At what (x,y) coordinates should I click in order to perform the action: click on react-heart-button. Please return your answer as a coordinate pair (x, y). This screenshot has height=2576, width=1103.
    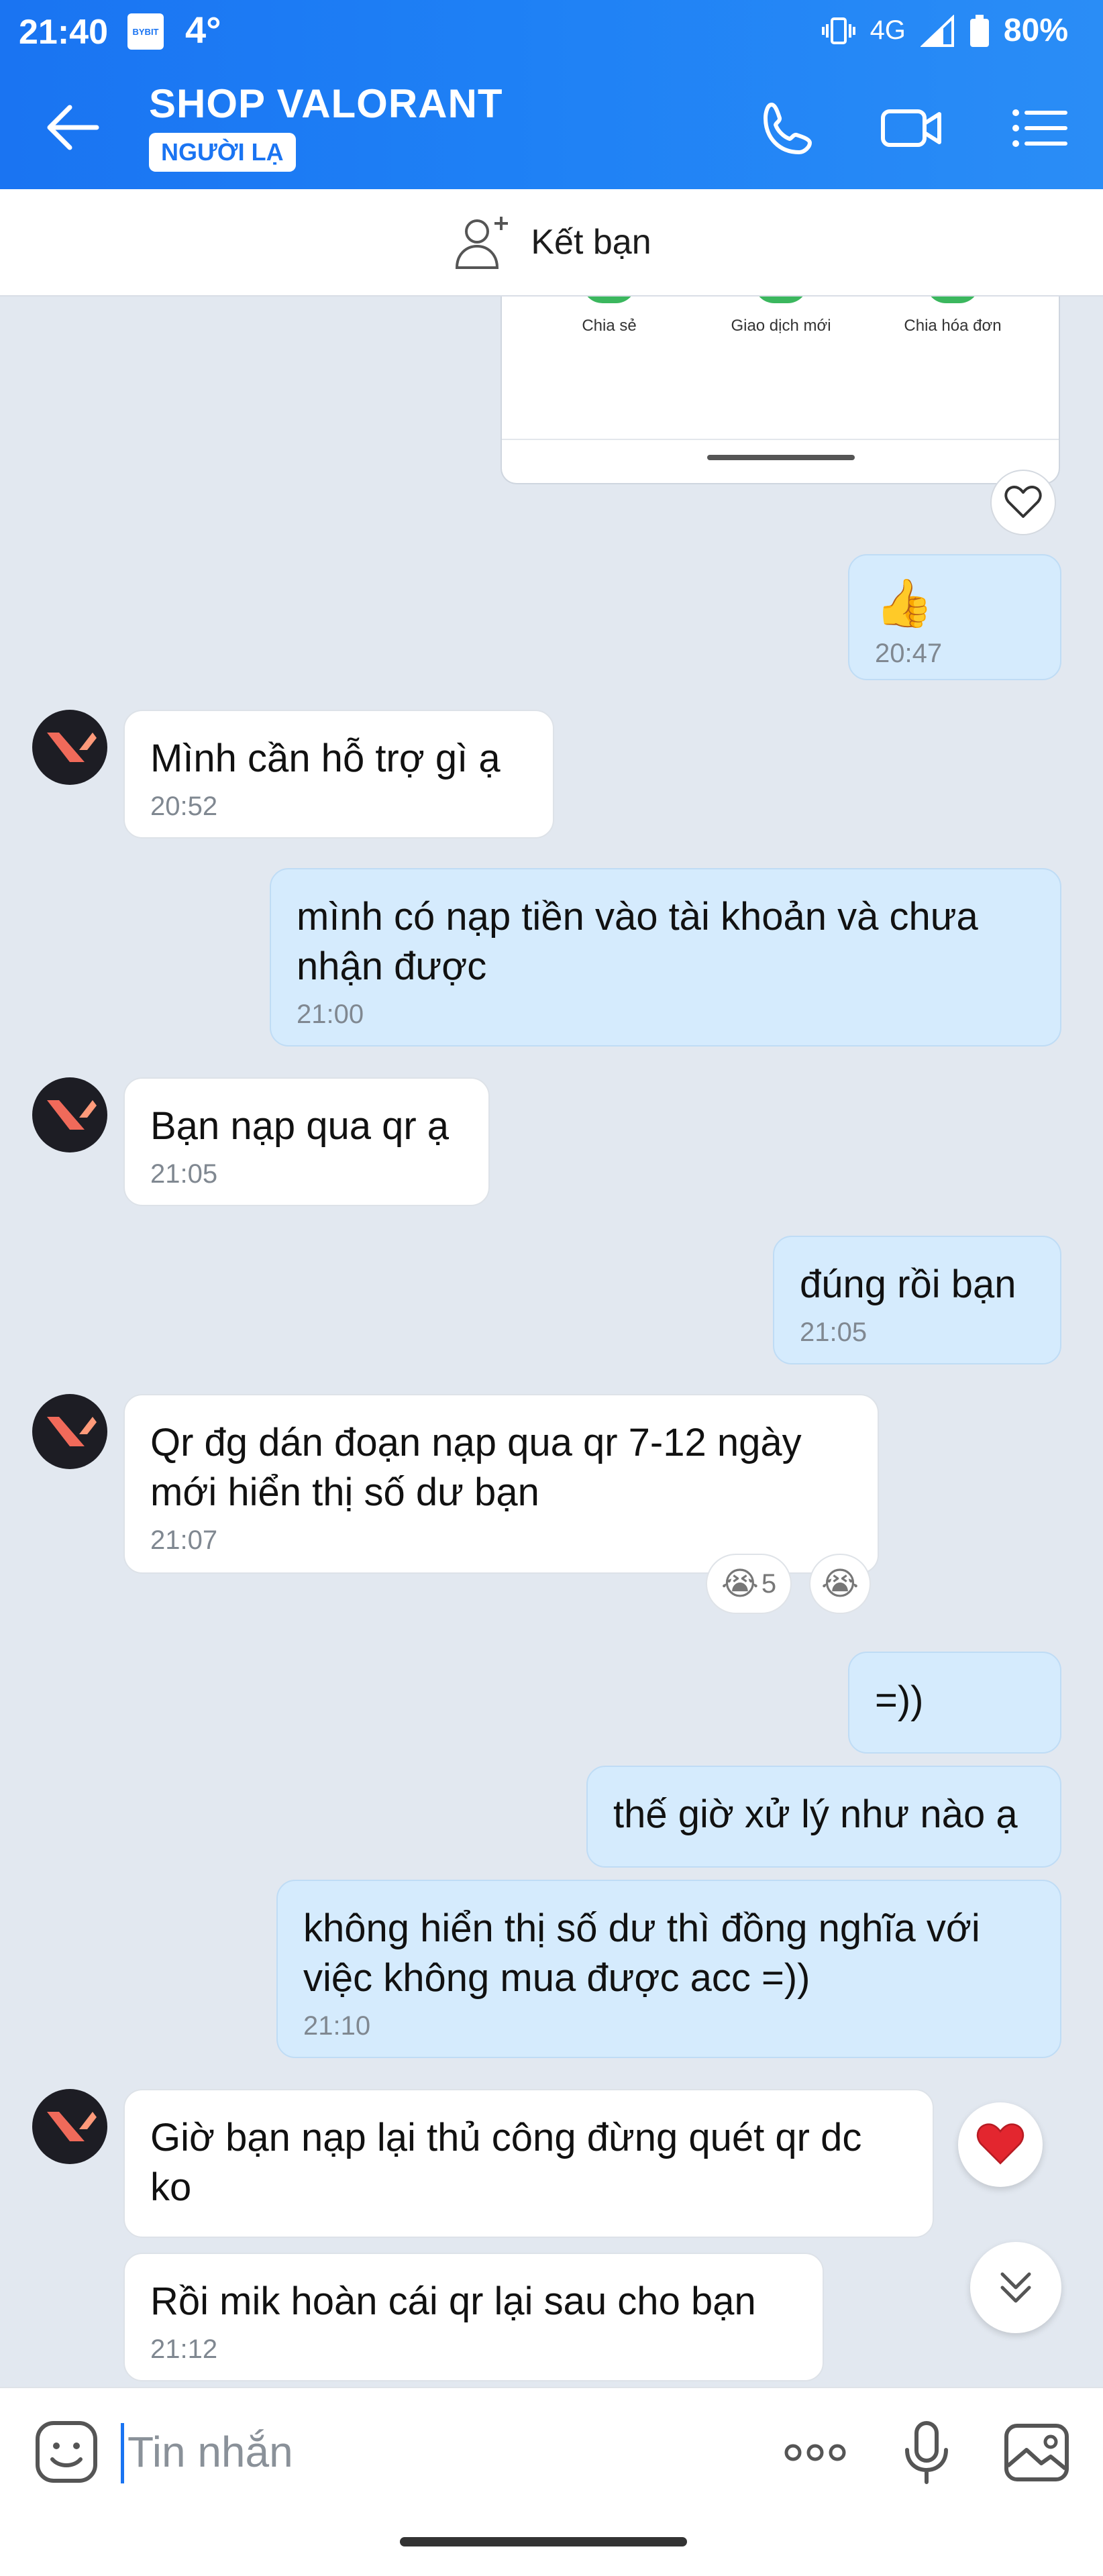
    Looking at the image, I should click on (1023, 502).